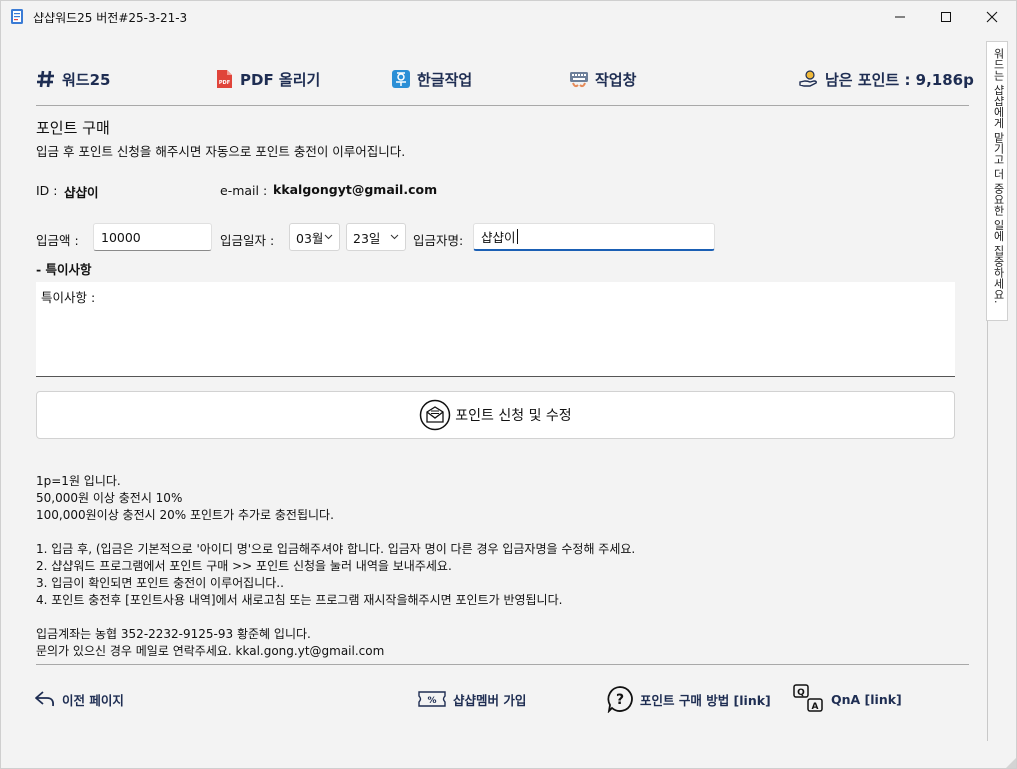 This screenshot has height=769, width=1017. I want to click on notes-label: - 특이사항, so click(64, 269).